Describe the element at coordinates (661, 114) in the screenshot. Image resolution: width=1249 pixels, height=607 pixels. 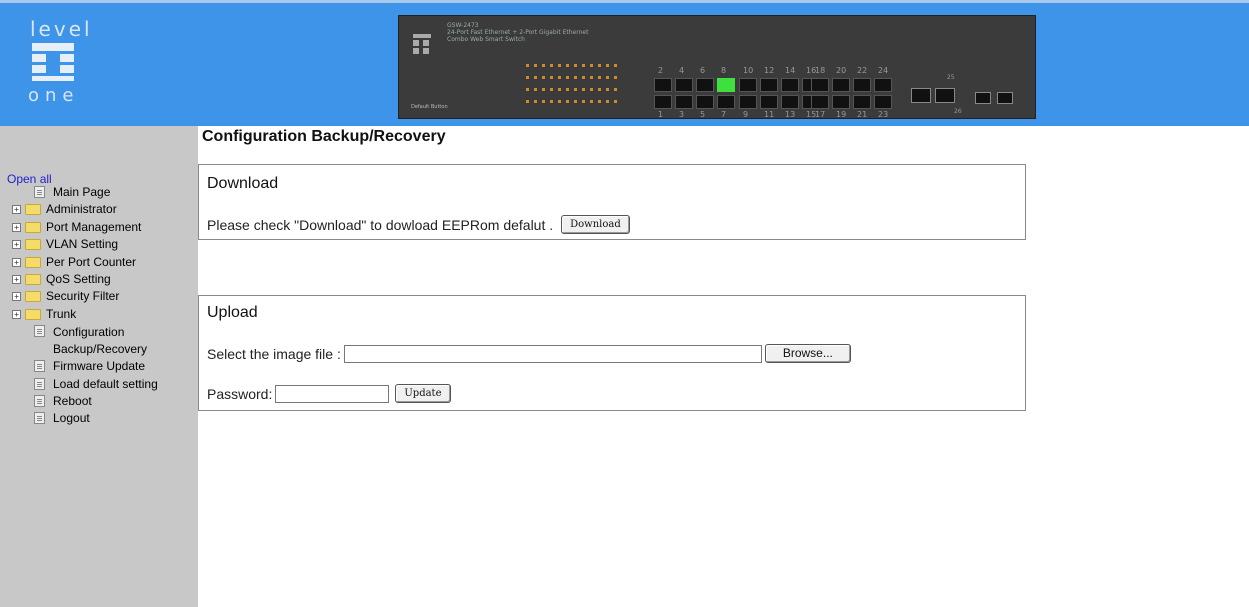
I see `port-number-label: 1` at that location.